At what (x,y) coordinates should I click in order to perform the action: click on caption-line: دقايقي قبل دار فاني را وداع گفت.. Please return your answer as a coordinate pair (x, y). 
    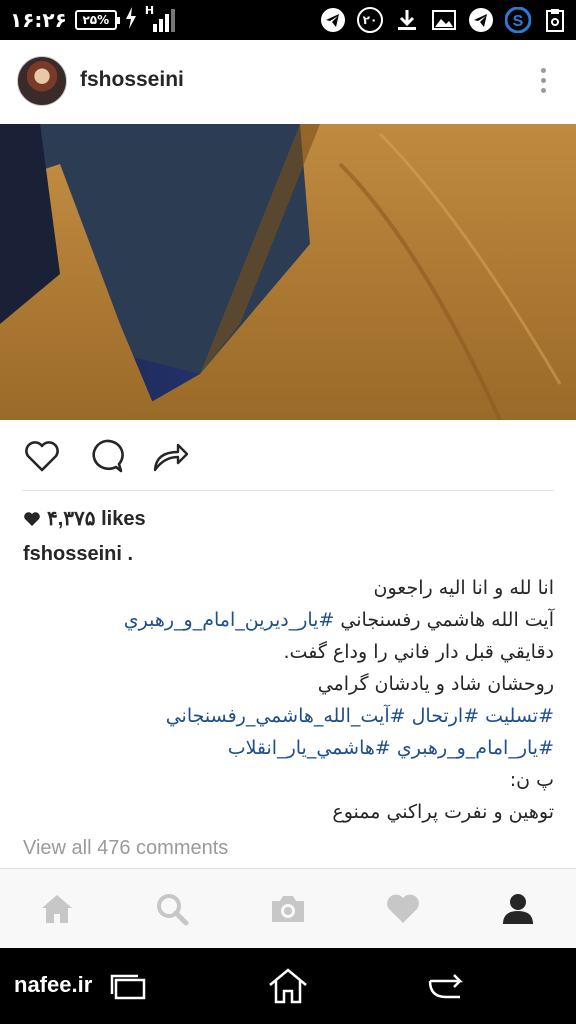
    Looking at the image, I should click on (418, 652).